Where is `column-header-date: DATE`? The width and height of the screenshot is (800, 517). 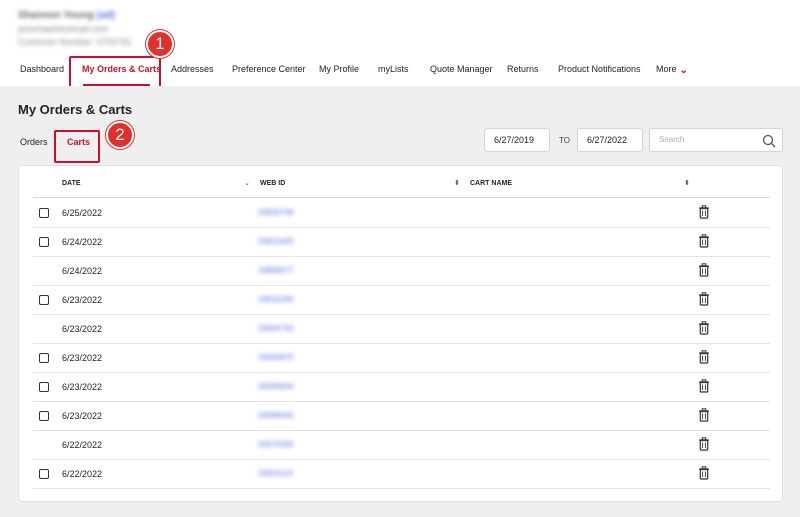
column-header-date: DATE is located at coordinates (71, 183).